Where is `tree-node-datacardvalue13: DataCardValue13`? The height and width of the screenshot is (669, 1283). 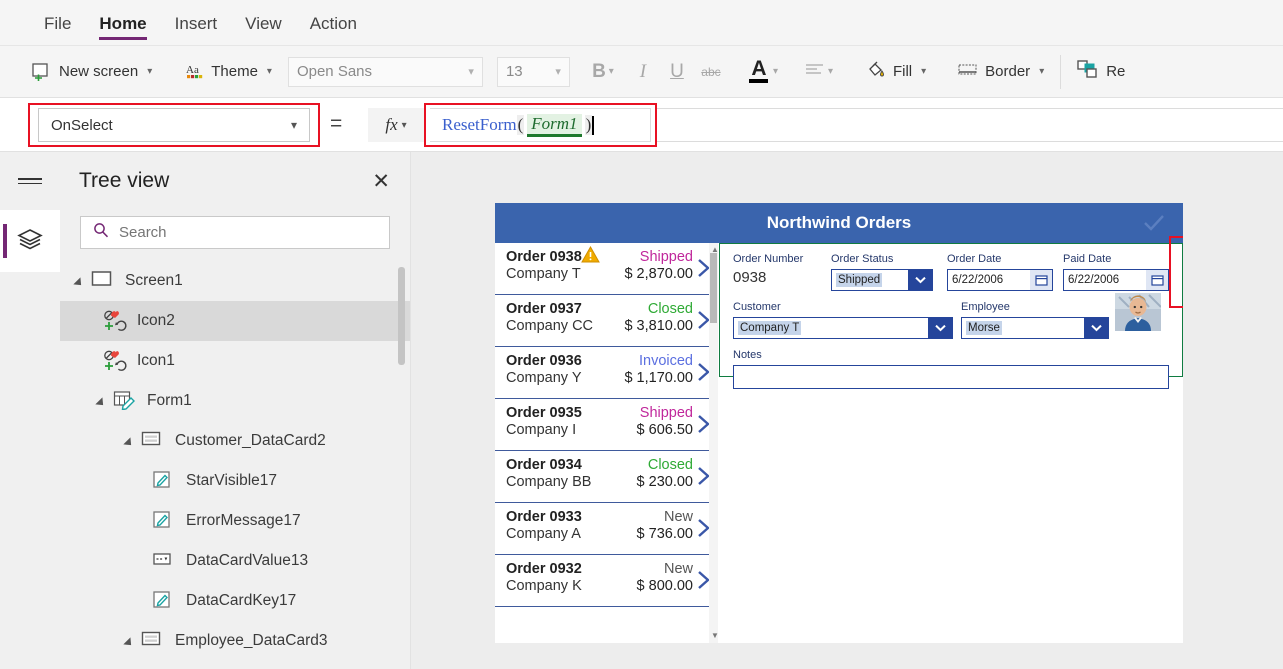 tree-node-datacardvalue13: DataCardValue13 is located at coordinates (235, 561).